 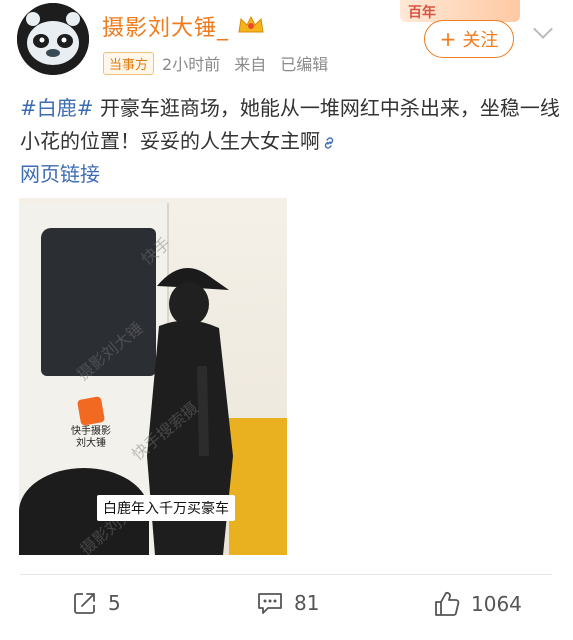 I want to click on post-meta: 当事方 2小时前 来自 已编辑, so click(x=215, y=63).